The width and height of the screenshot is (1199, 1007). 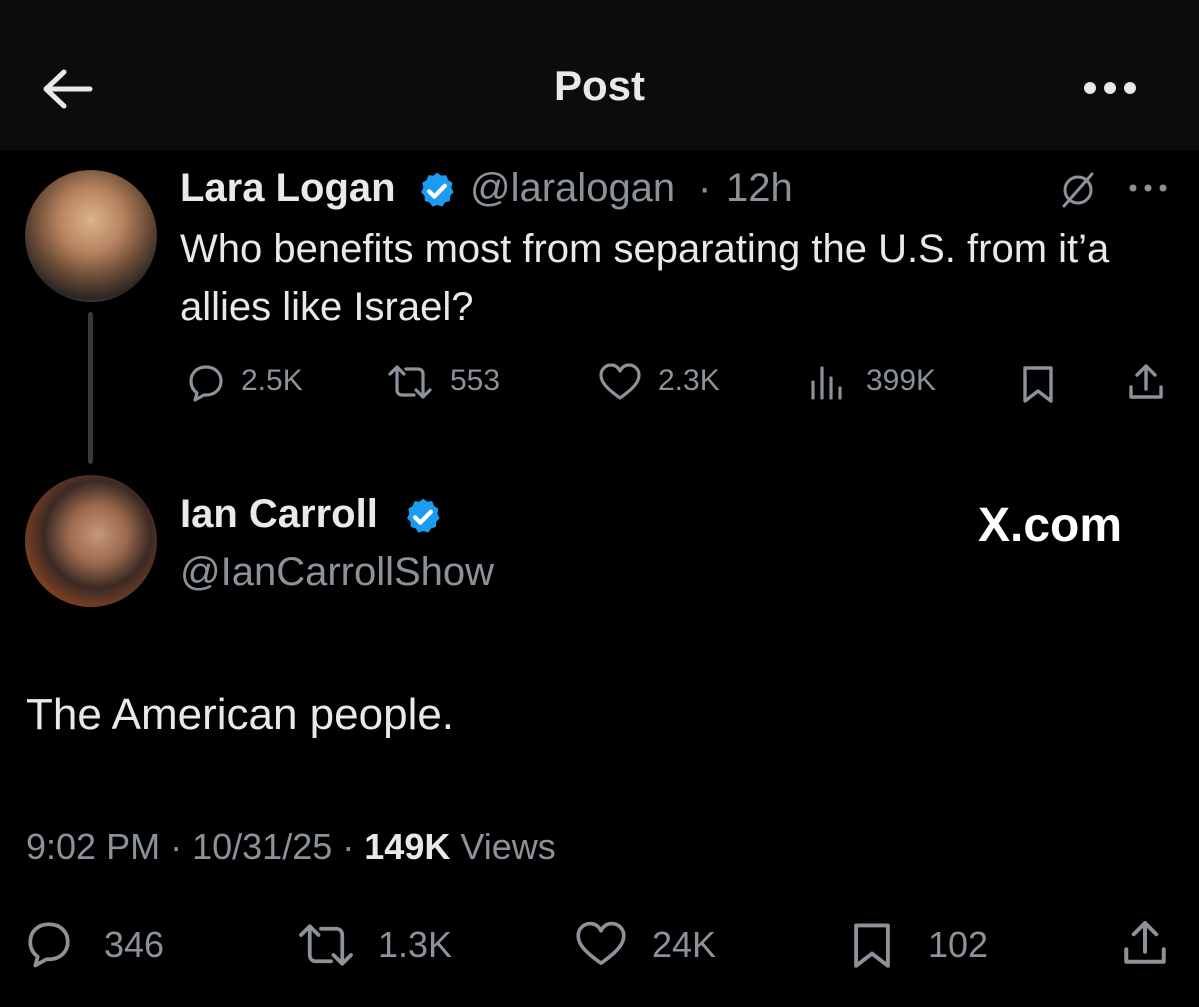 I want to click on repost-count: 1.3K, so click(x=415, y=944).